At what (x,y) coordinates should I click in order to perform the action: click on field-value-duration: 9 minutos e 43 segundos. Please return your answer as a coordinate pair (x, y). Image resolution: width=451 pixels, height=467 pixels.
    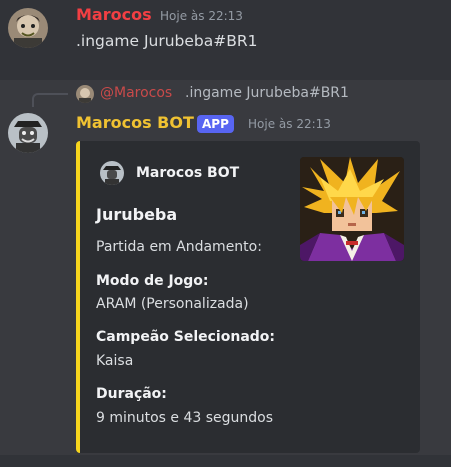
    Looking at the image, I should click on (185, 418).